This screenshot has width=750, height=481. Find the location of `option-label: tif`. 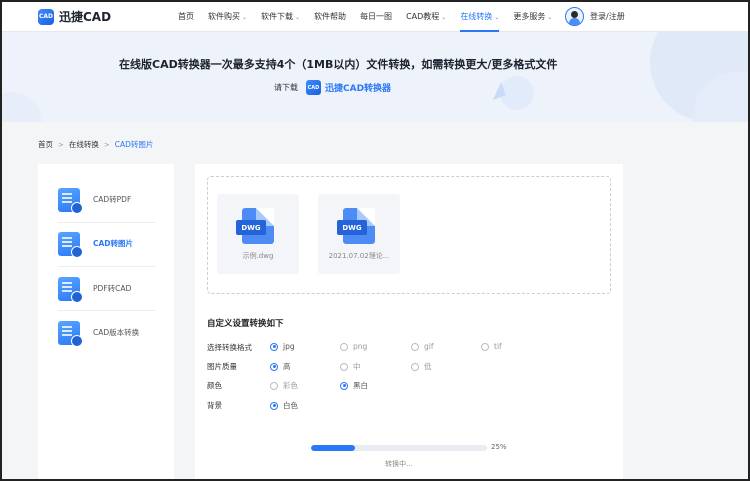

option-label: tif is located at coordinates (498, 346).